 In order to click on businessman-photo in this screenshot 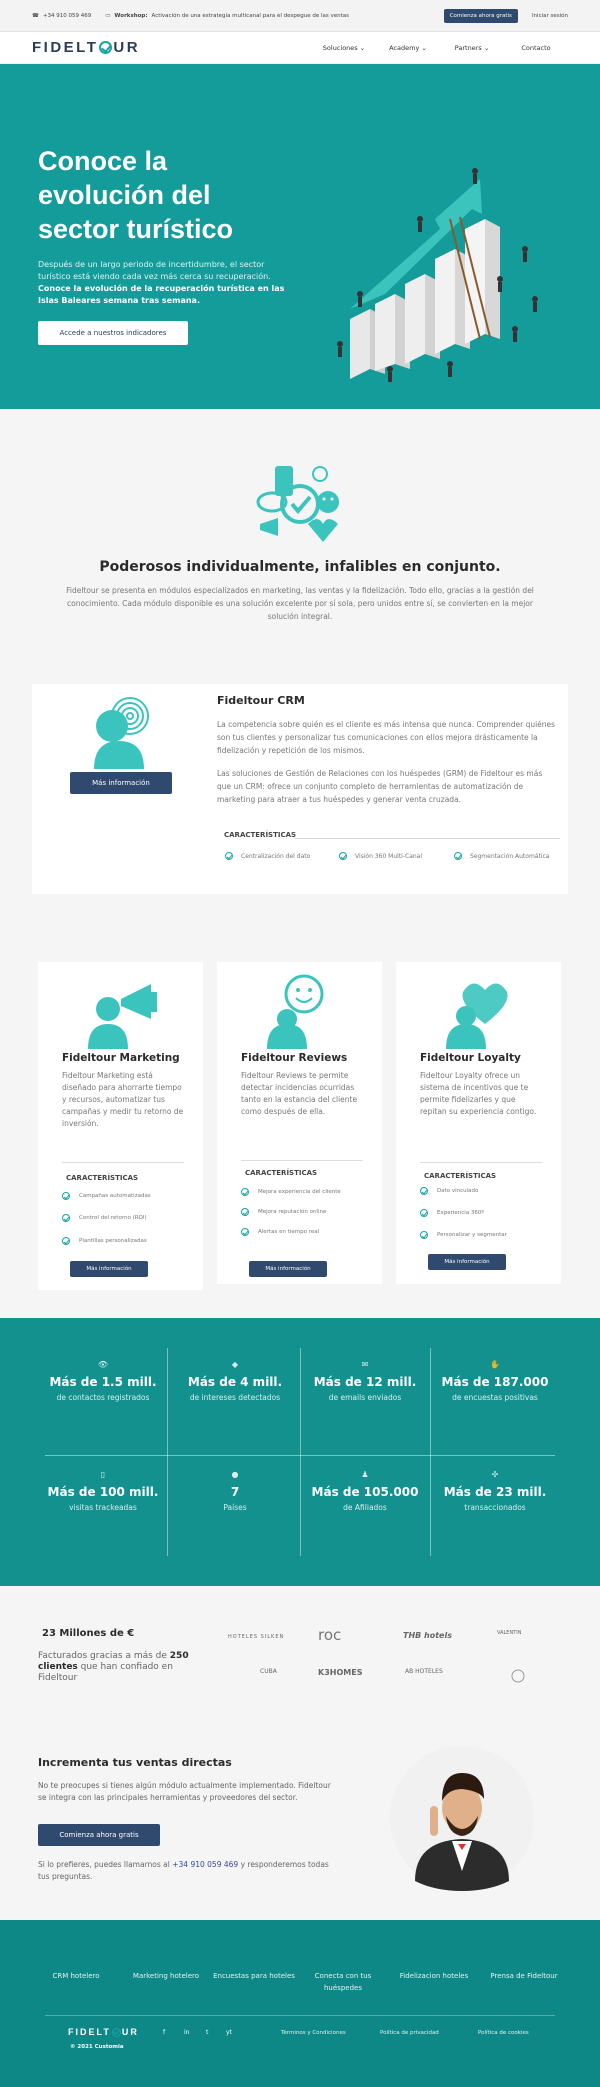, I will do `click(462, 1818)`.